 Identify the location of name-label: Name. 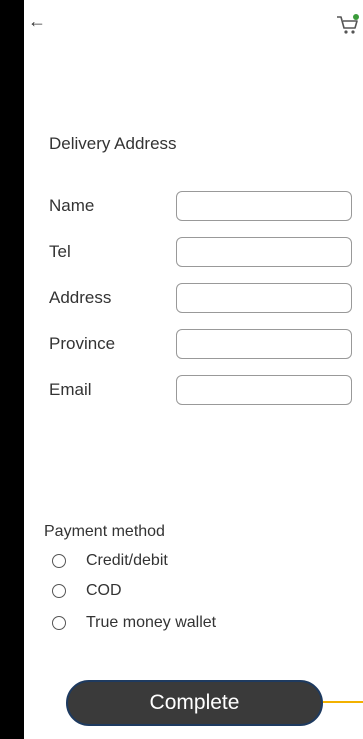
(72, 205).